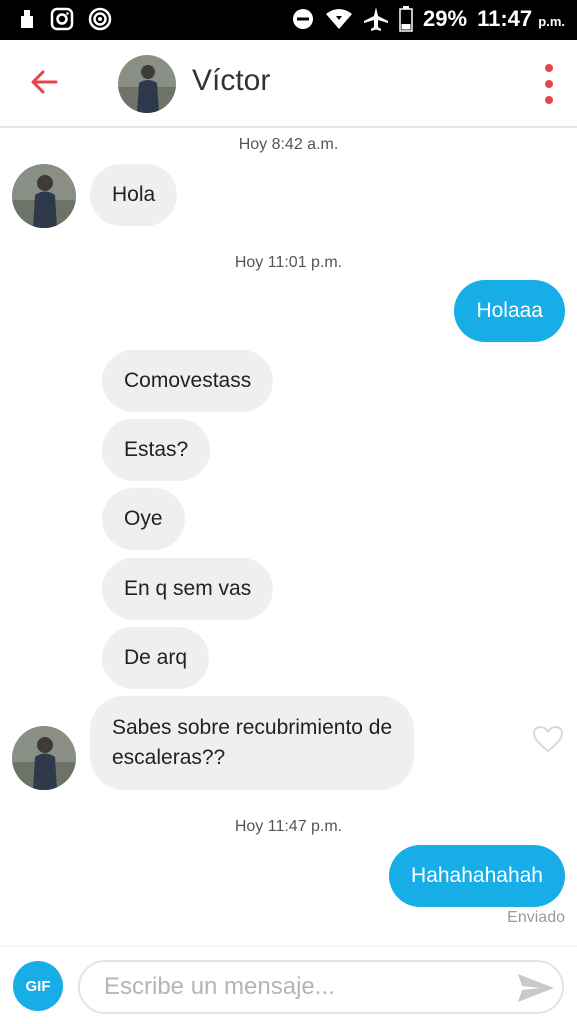 The height and width of the screenshot is (1024, 577). I want to click on contact-avatar, so click(147, 84).